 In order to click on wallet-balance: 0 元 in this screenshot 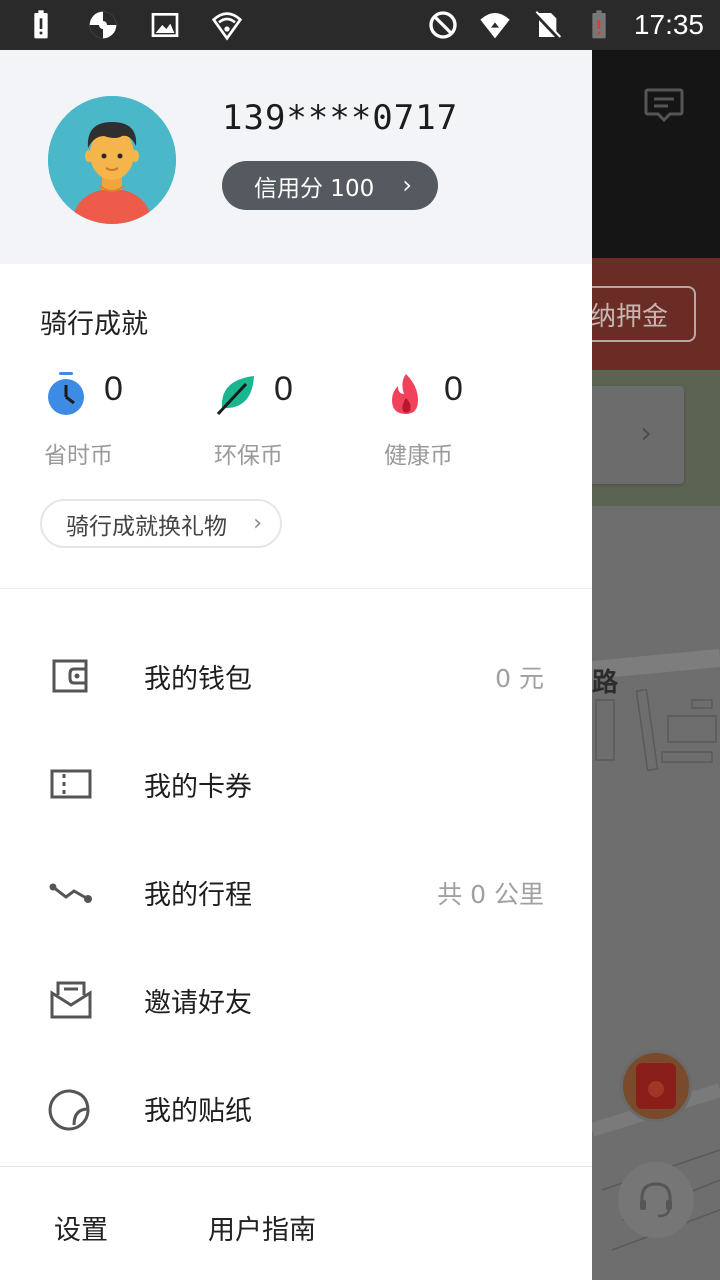, I will do `click(519, 678)`.